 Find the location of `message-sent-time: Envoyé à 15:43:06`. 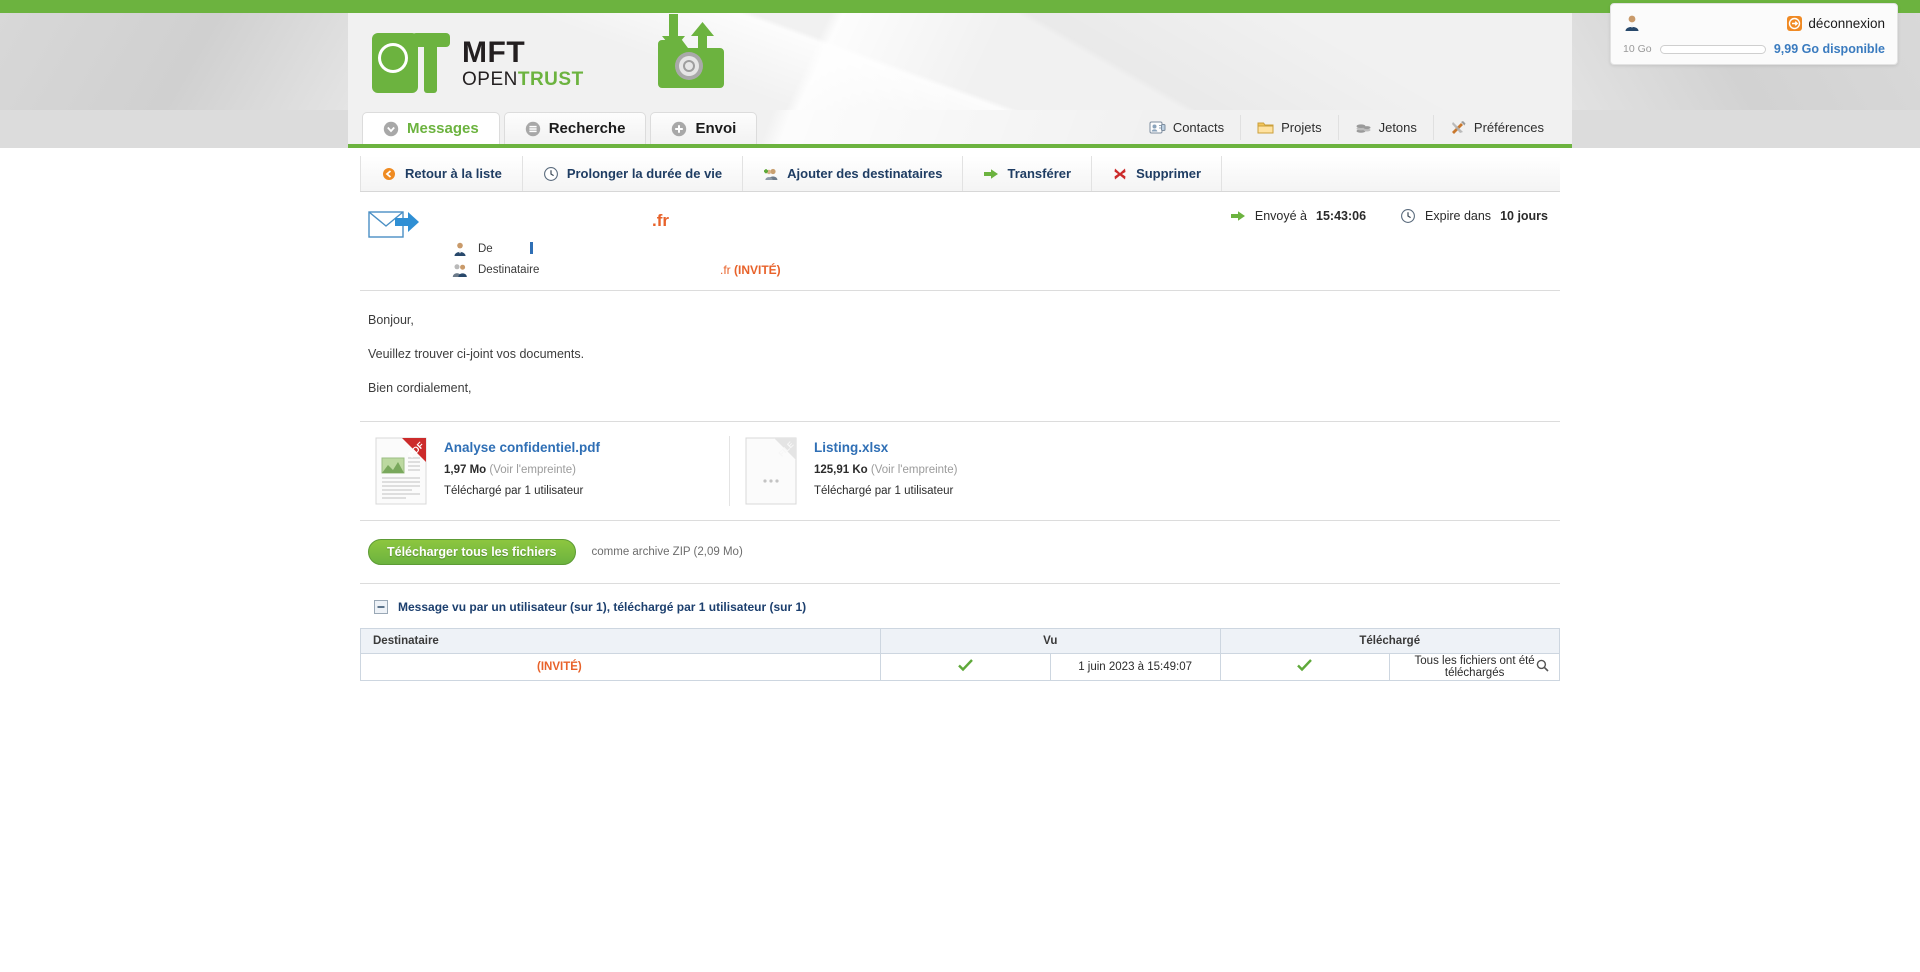

message-sent-time: Envoyé à 15:43:06 is located at coordinates (1298, 216).